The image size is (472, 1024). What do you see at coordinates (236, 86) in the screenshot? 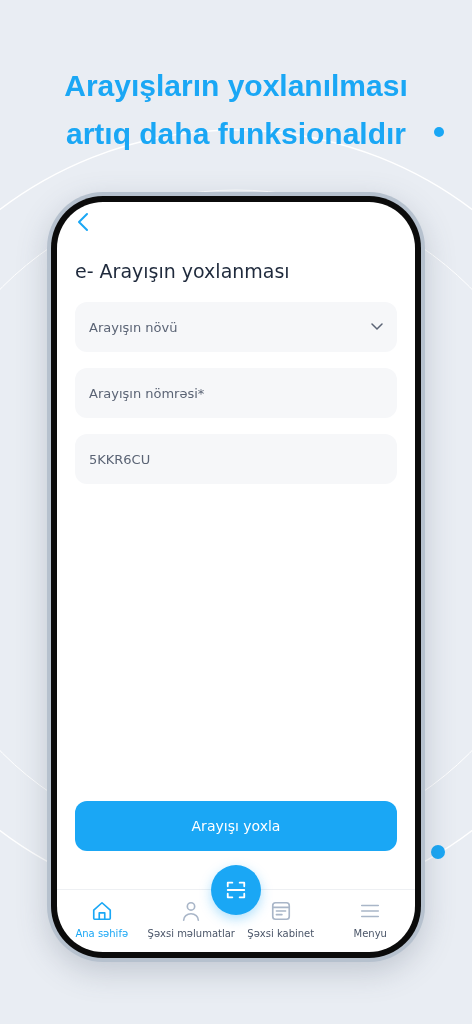
I see `headline: Arayışların yoxlanılması` at bounding box center [236, 86].